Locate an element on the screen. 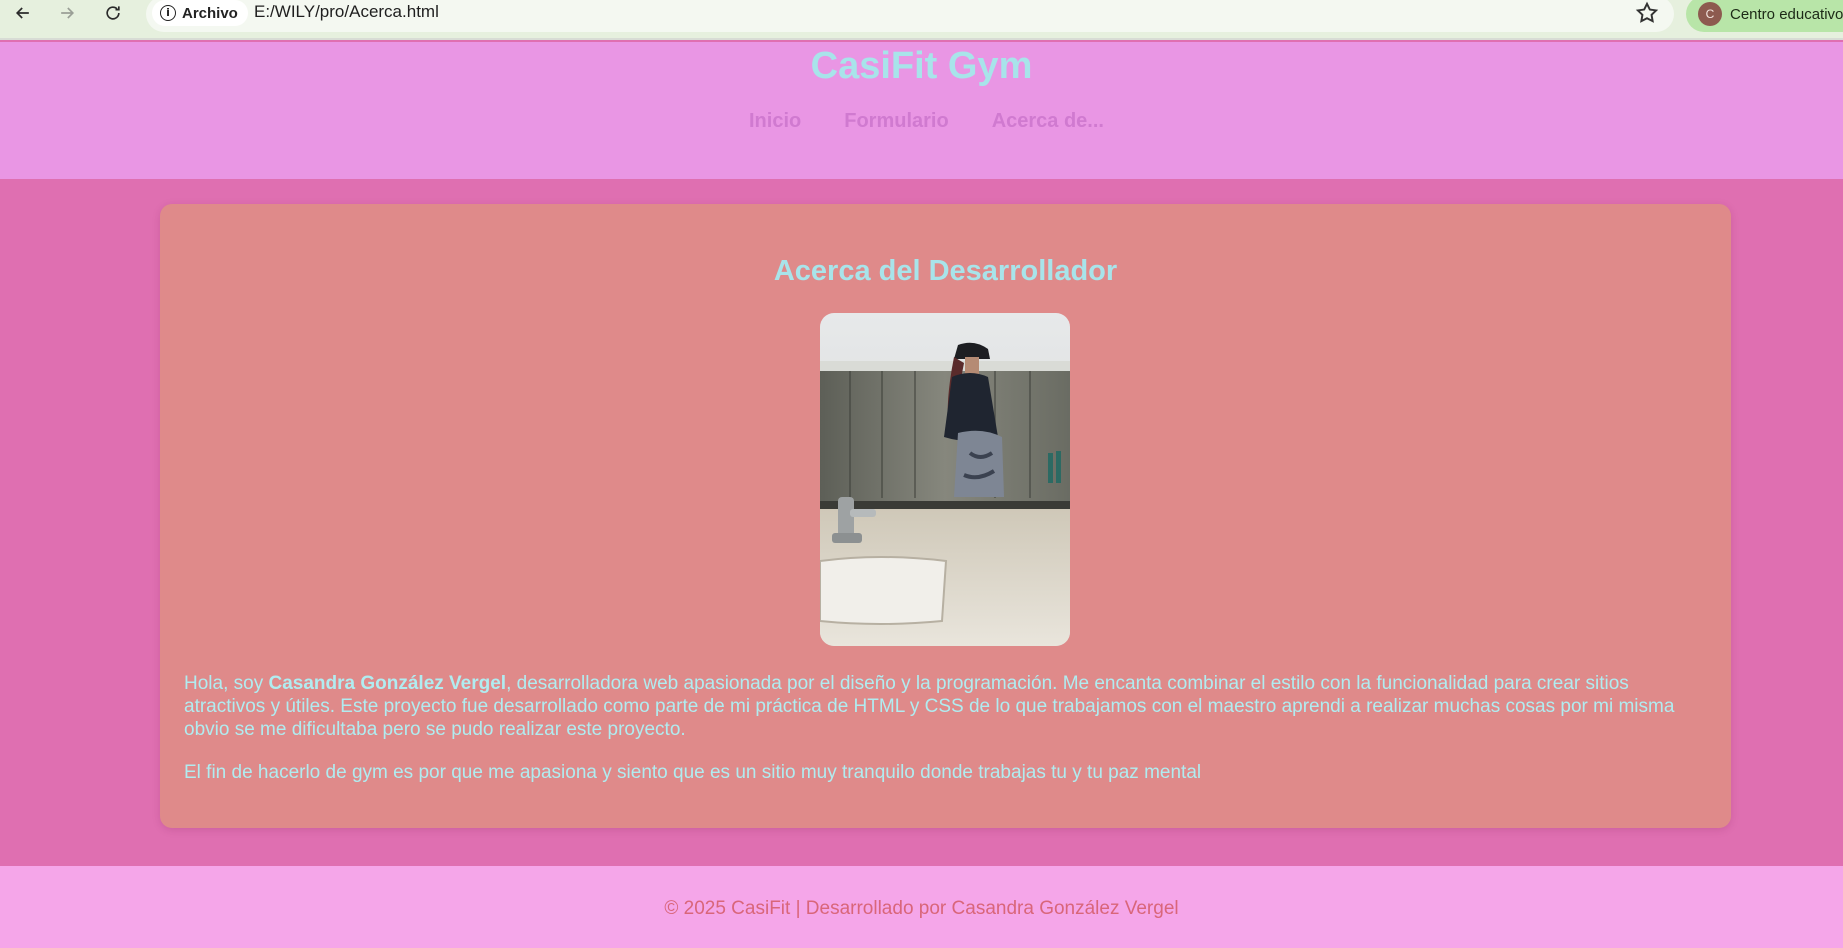 The image size is (1843, 948). arrow-left-icon is located at coordinates (22, 13).